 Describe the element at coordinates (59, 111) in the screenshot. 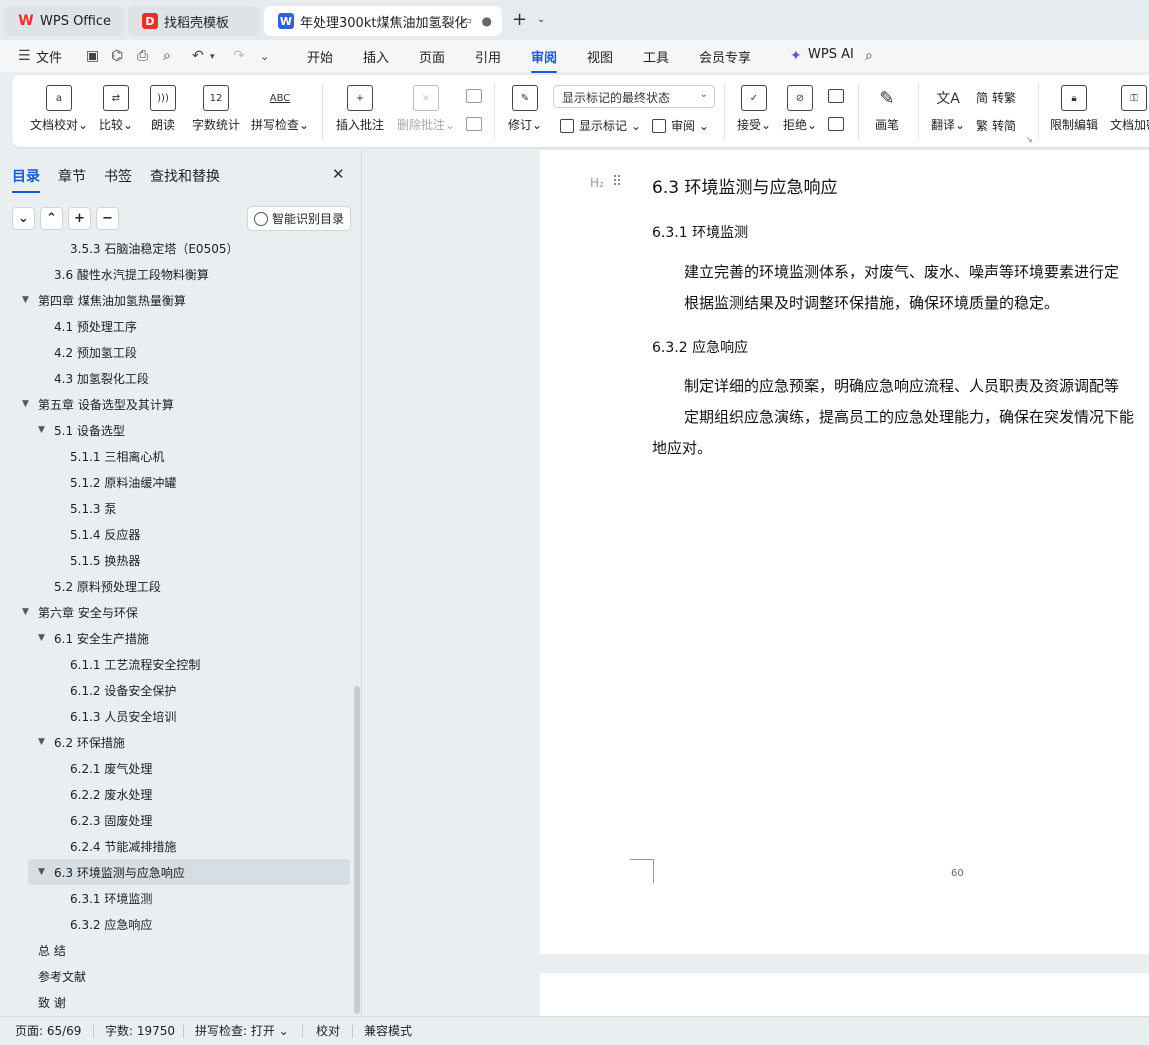

I see `doc-check-button: a 文档校对⌄` at that location.